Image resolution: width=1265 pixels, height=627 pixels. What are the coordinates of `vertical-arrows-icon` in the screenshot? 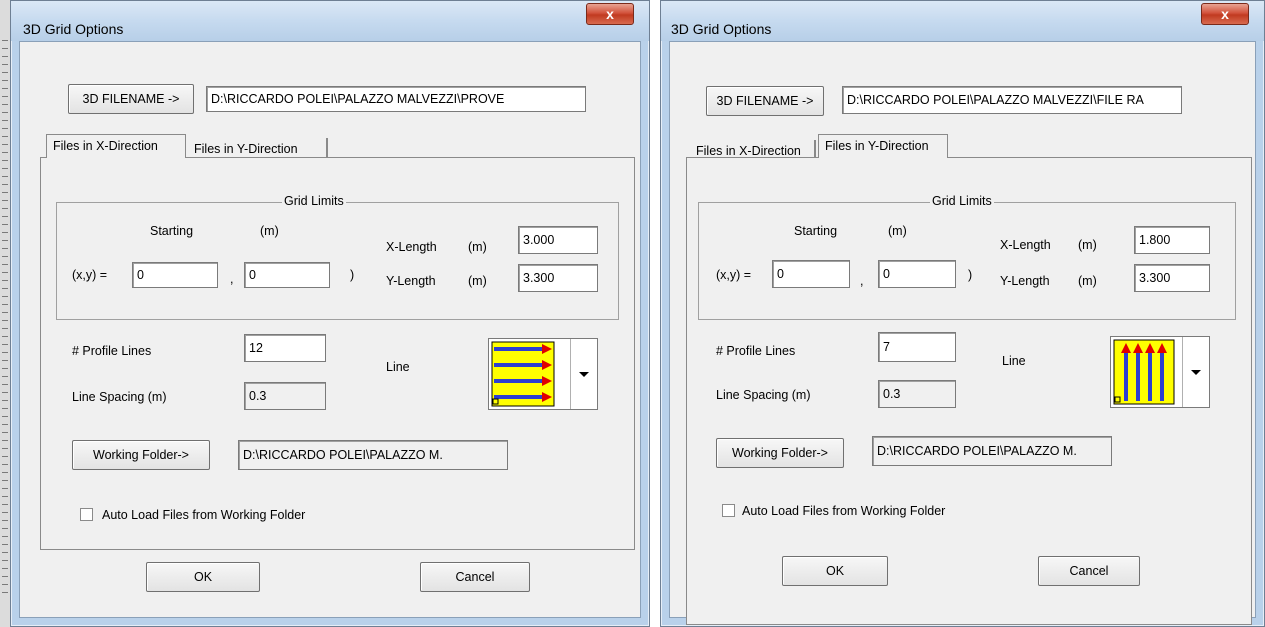 It's located at (1144, 372).